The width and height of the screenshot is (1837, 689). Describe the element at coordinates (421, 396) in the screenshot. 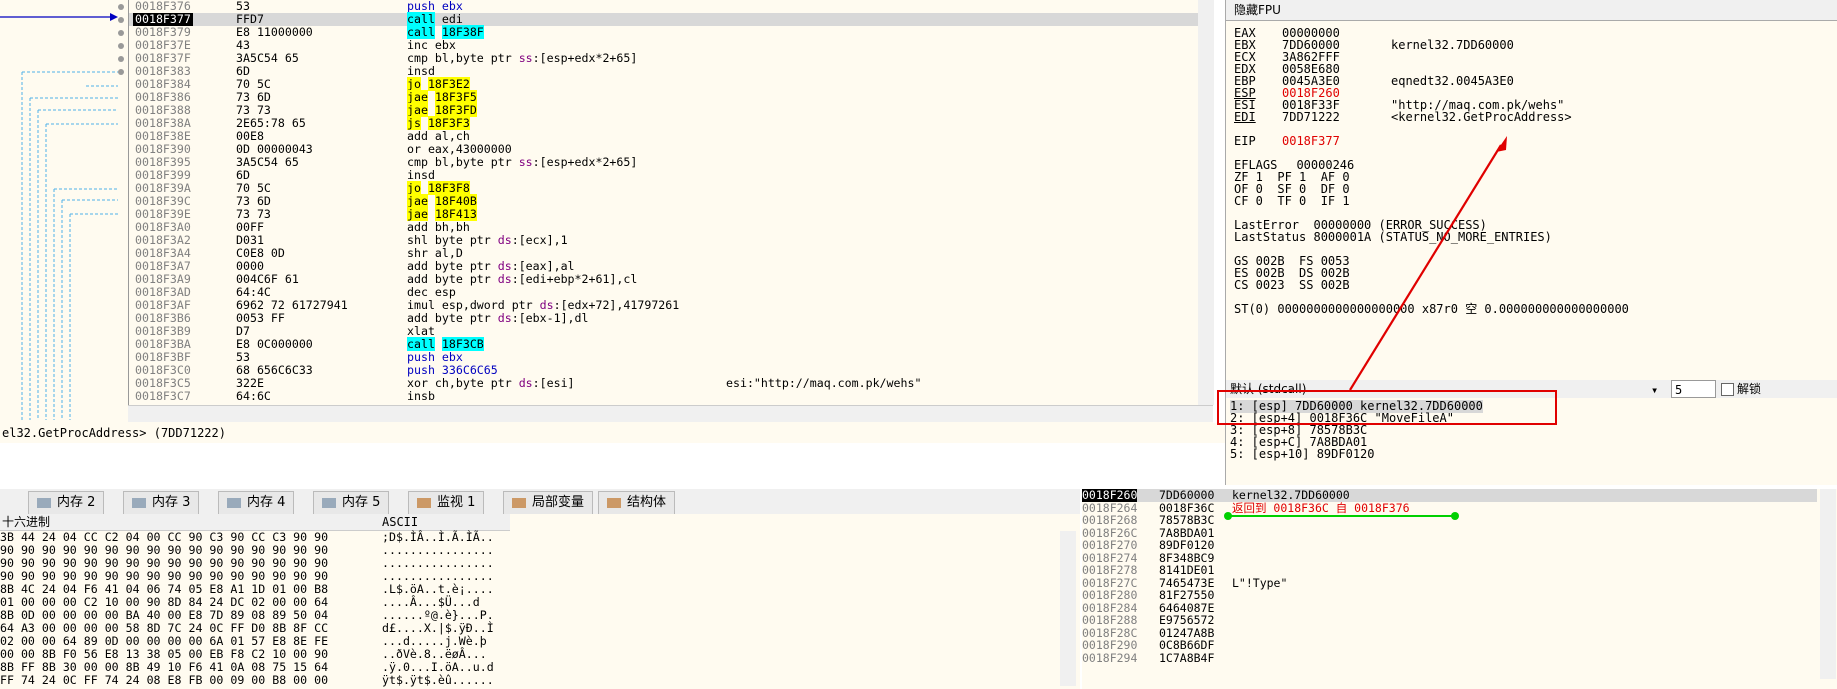

I see `disasm-instruction: insb` at that location.